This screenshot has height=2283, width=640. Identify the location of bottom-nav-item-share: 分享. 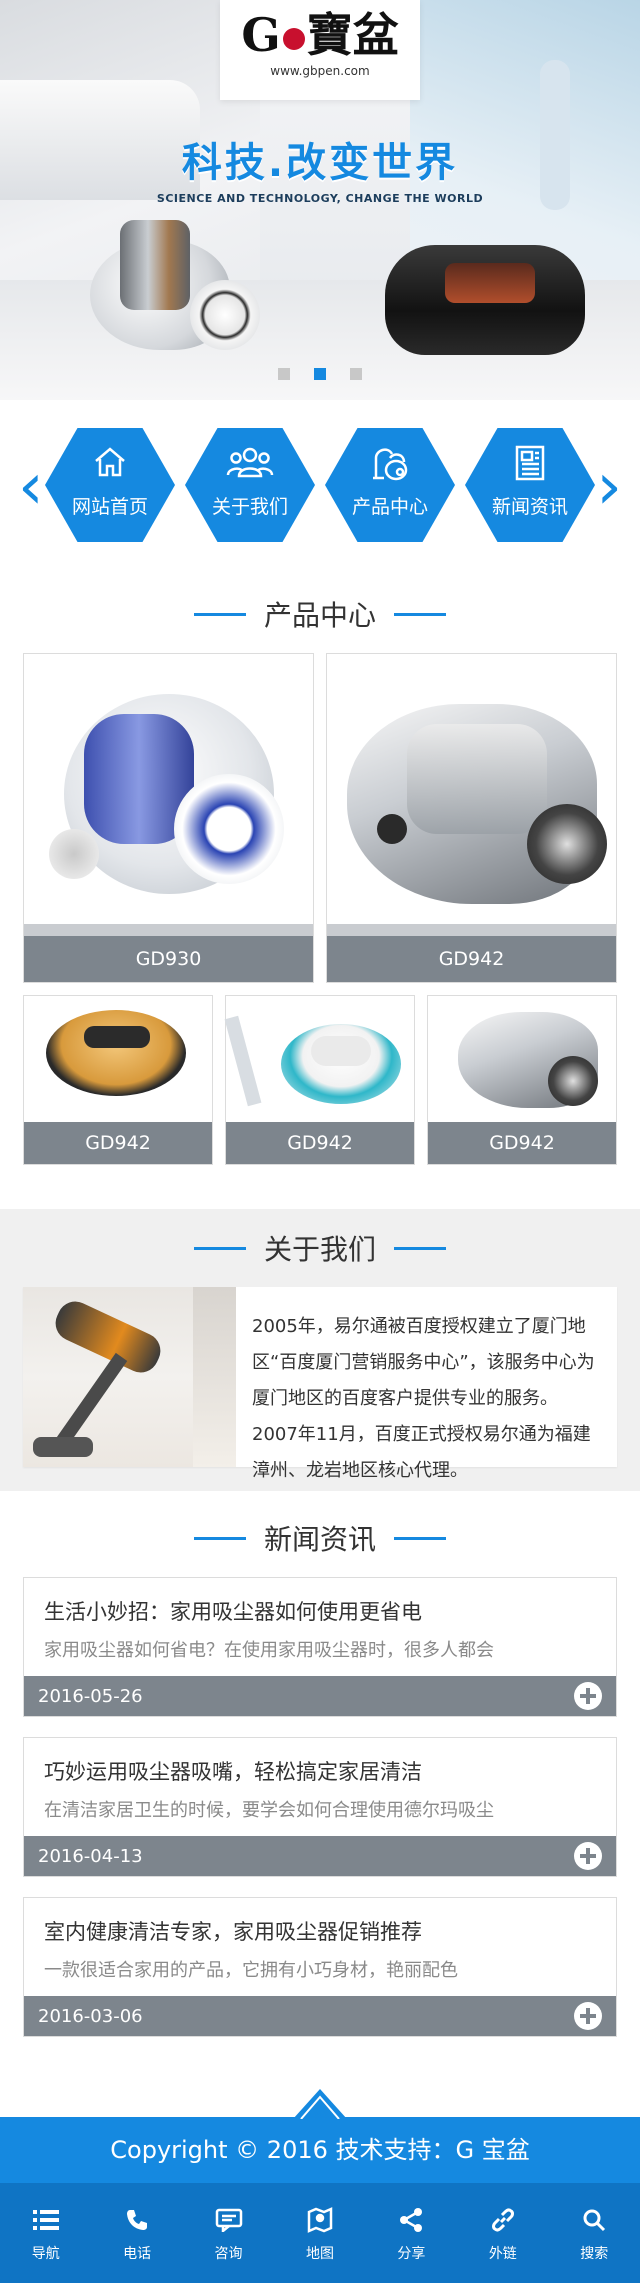
(411, 2233).